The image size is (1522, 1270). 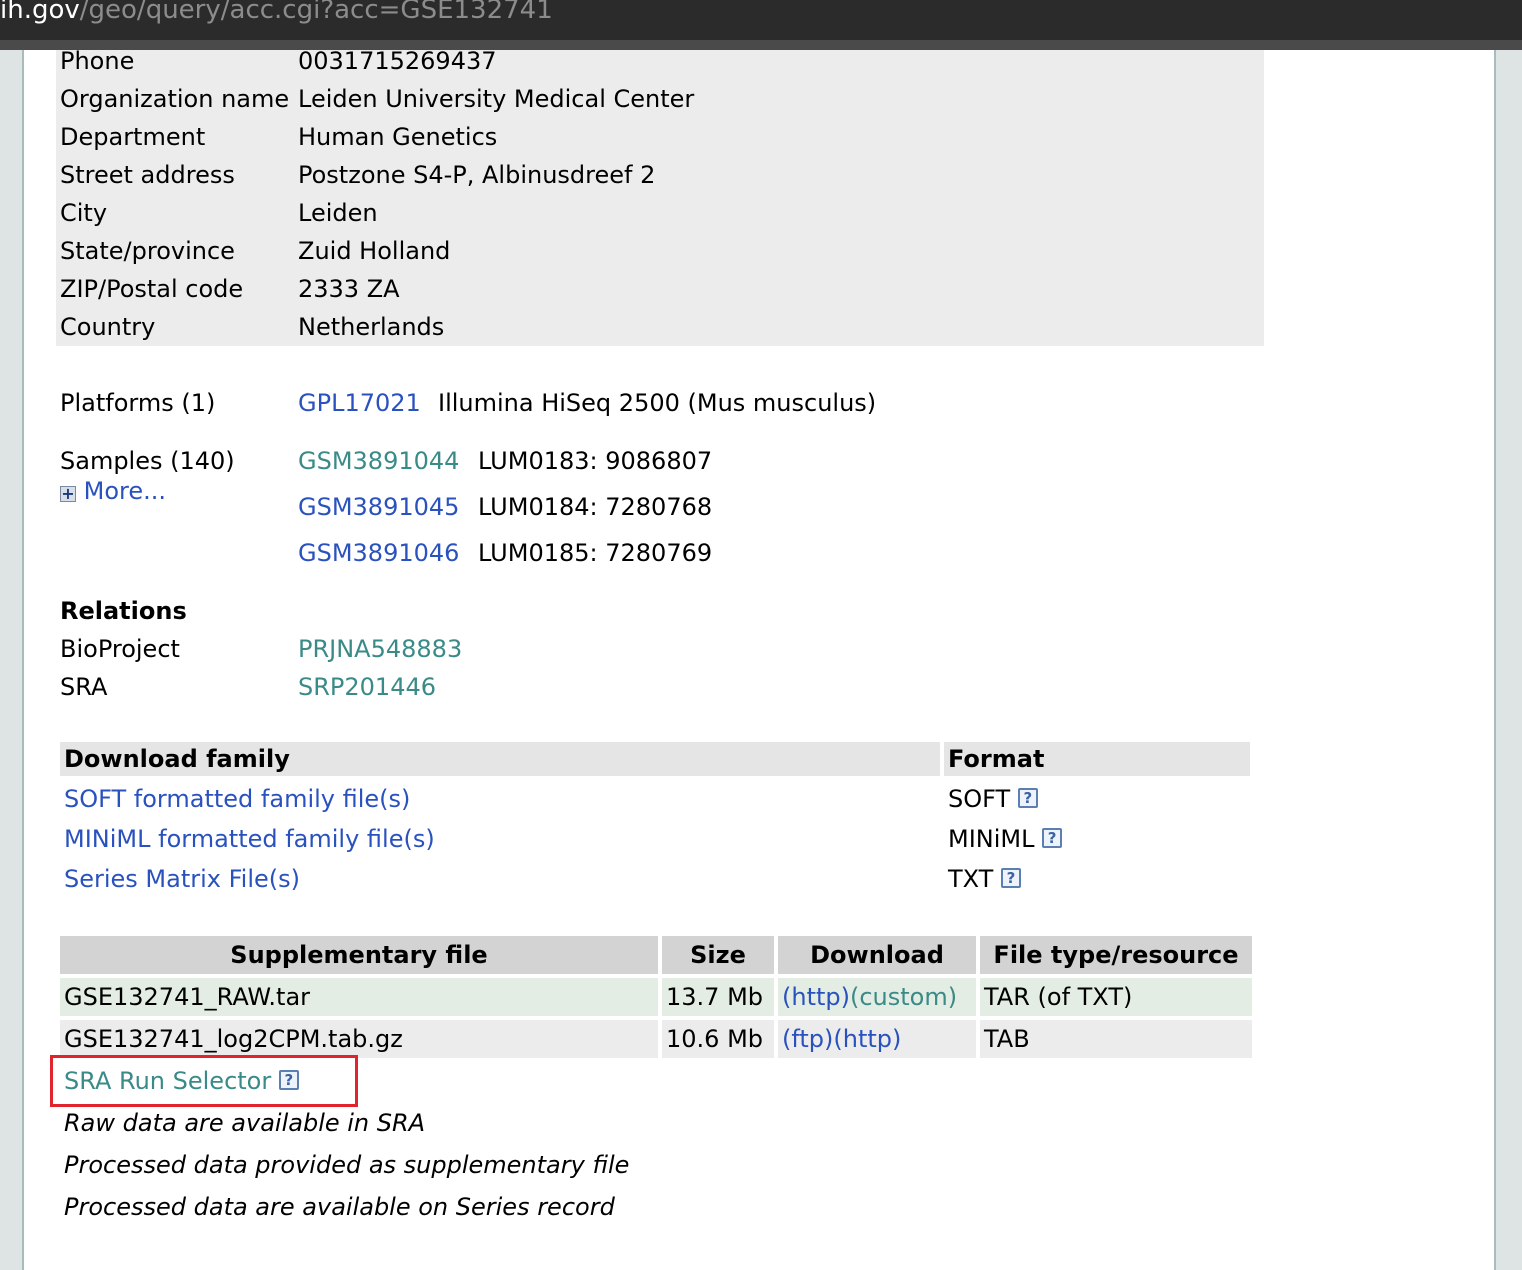 What do you see at coordinates (996, 759) in the screenshot?
I see `format-header: Format` at bounding box center [996, 759].